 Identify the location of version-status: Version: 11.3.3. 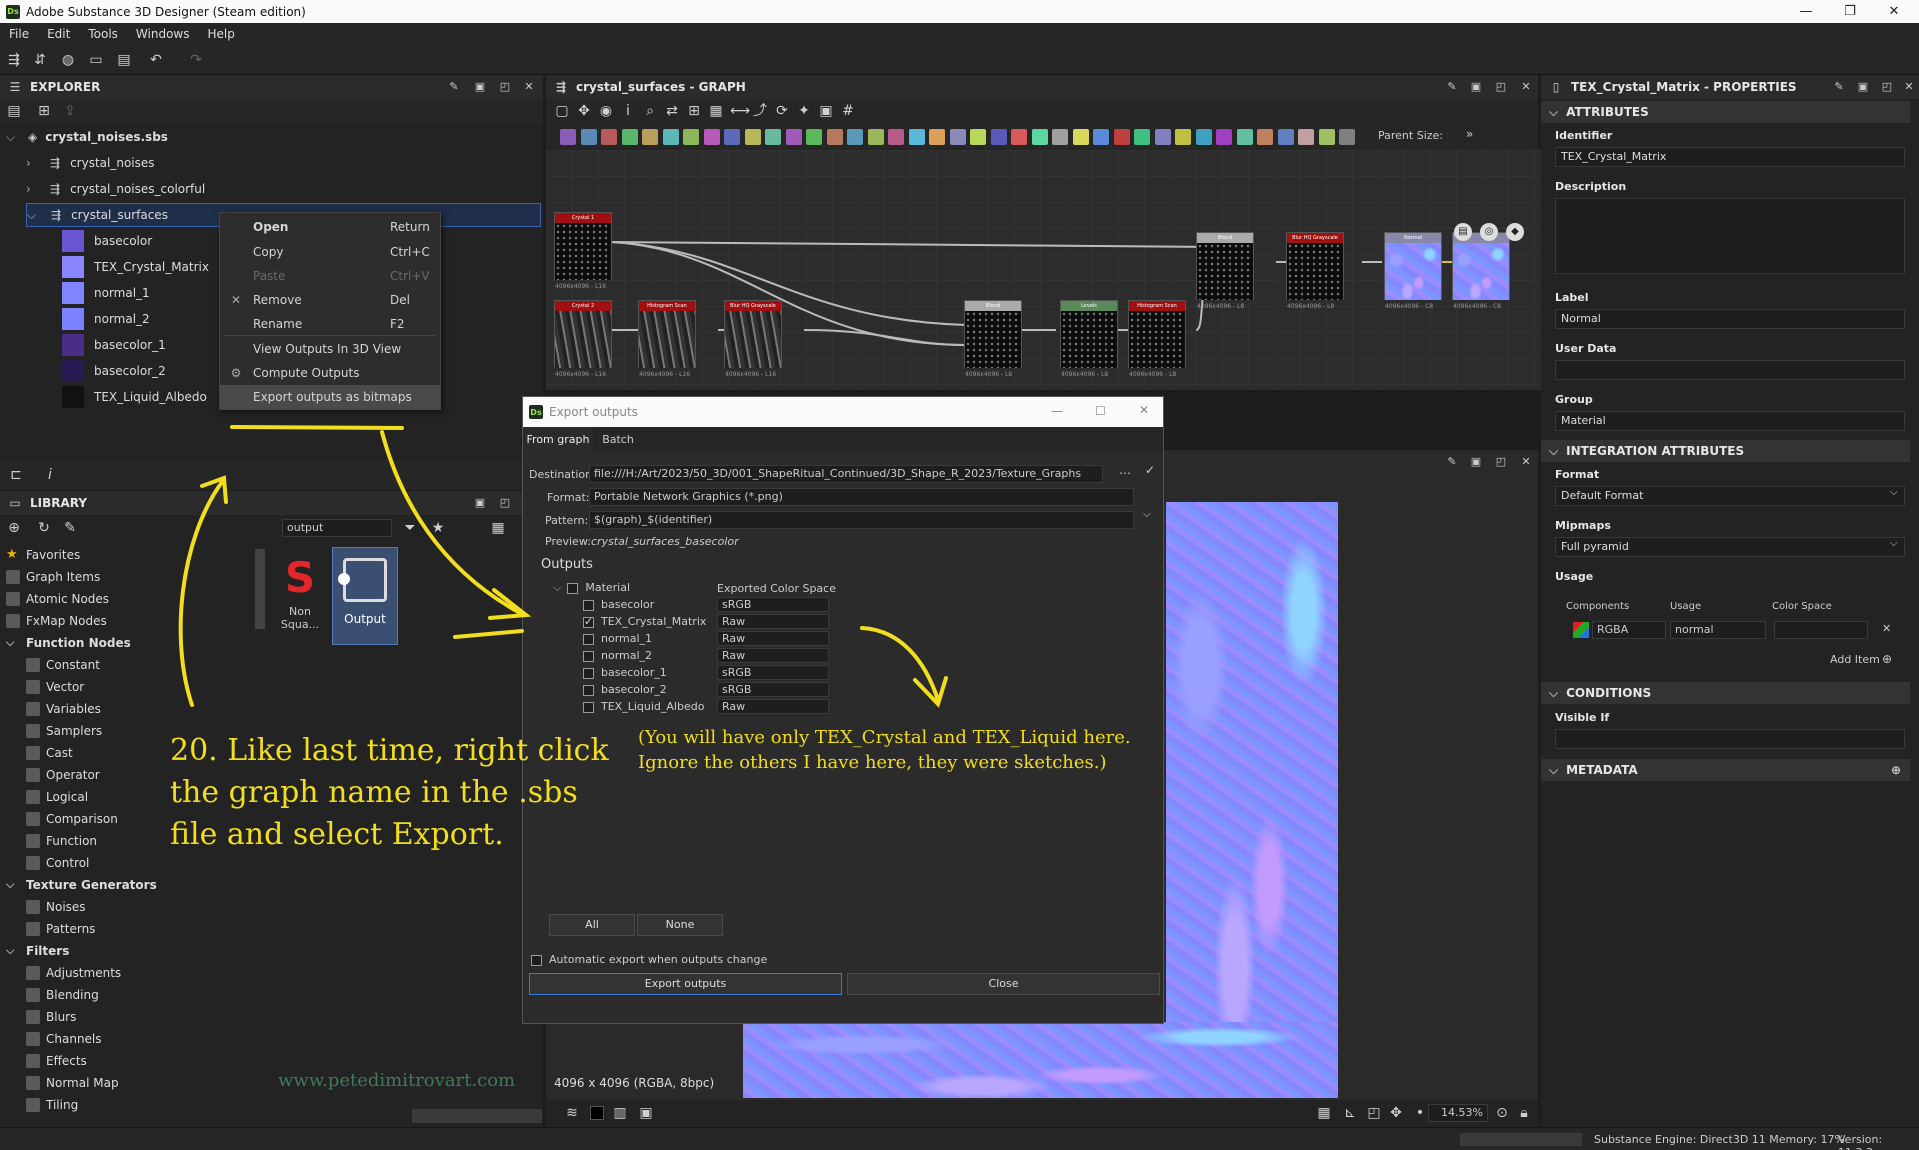
(1860, 1141).